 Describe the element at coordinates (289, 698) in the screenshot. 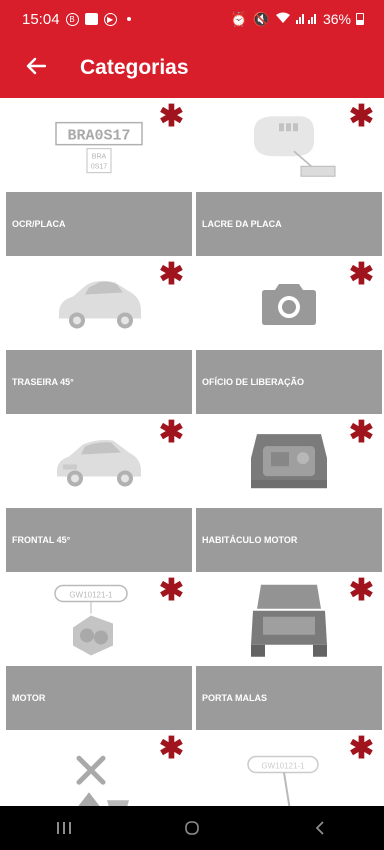

I see `category-label-porta-malas: PORTA MALAS` at that location.